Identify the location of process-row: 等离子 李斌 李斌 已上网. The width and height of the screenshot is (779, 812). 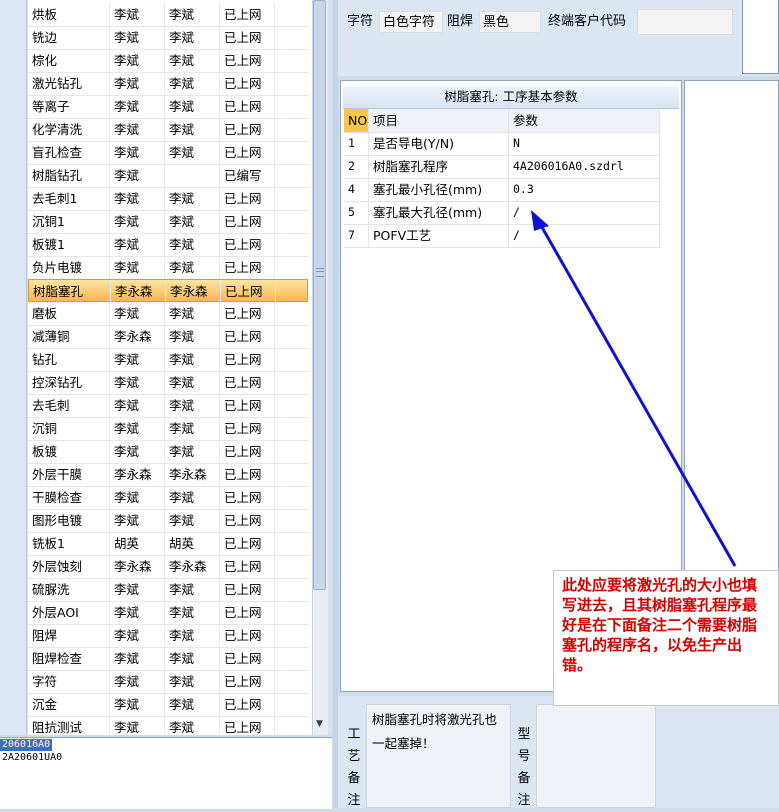
(168, 107).